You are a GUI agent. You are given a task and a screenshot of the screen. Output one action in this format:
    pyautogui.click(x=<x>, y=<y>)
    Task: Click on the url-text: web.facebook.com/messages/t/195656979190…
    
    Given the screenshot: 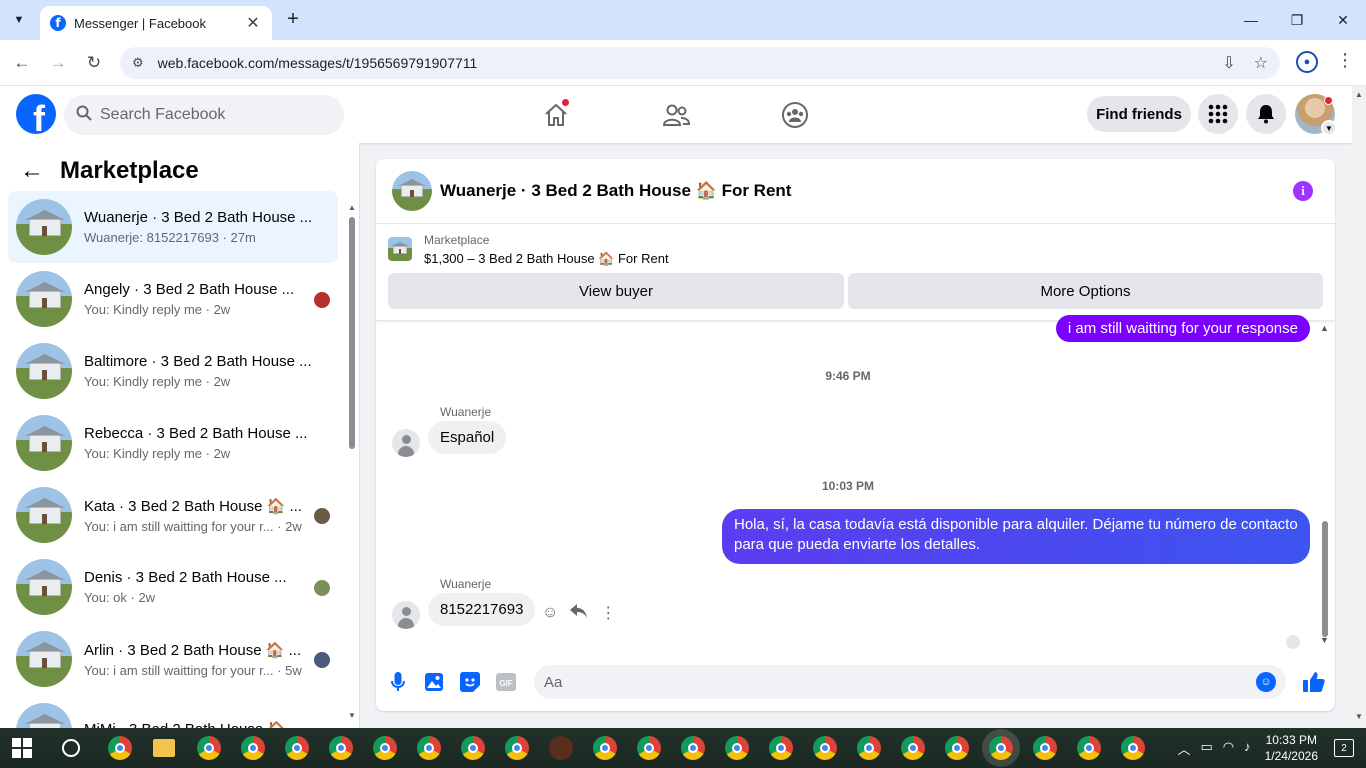 What is the action you would take?
    pyautogui.click(x=690, y=63)
    